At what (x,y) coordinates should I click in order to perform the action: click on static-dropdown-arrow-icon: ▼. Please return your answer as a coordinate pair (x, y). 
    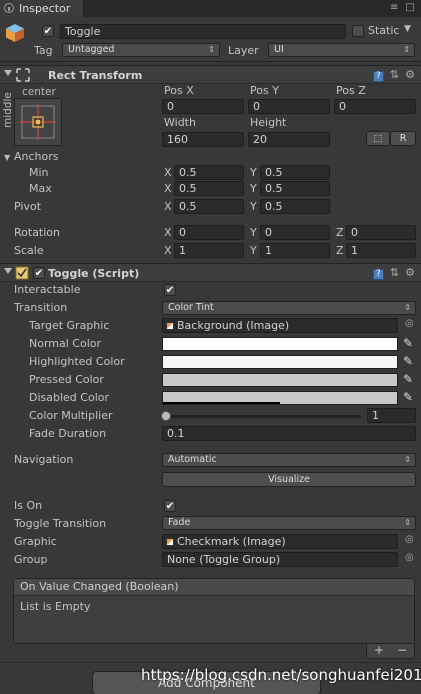
    Looking at the image, I should click on (407, 29).